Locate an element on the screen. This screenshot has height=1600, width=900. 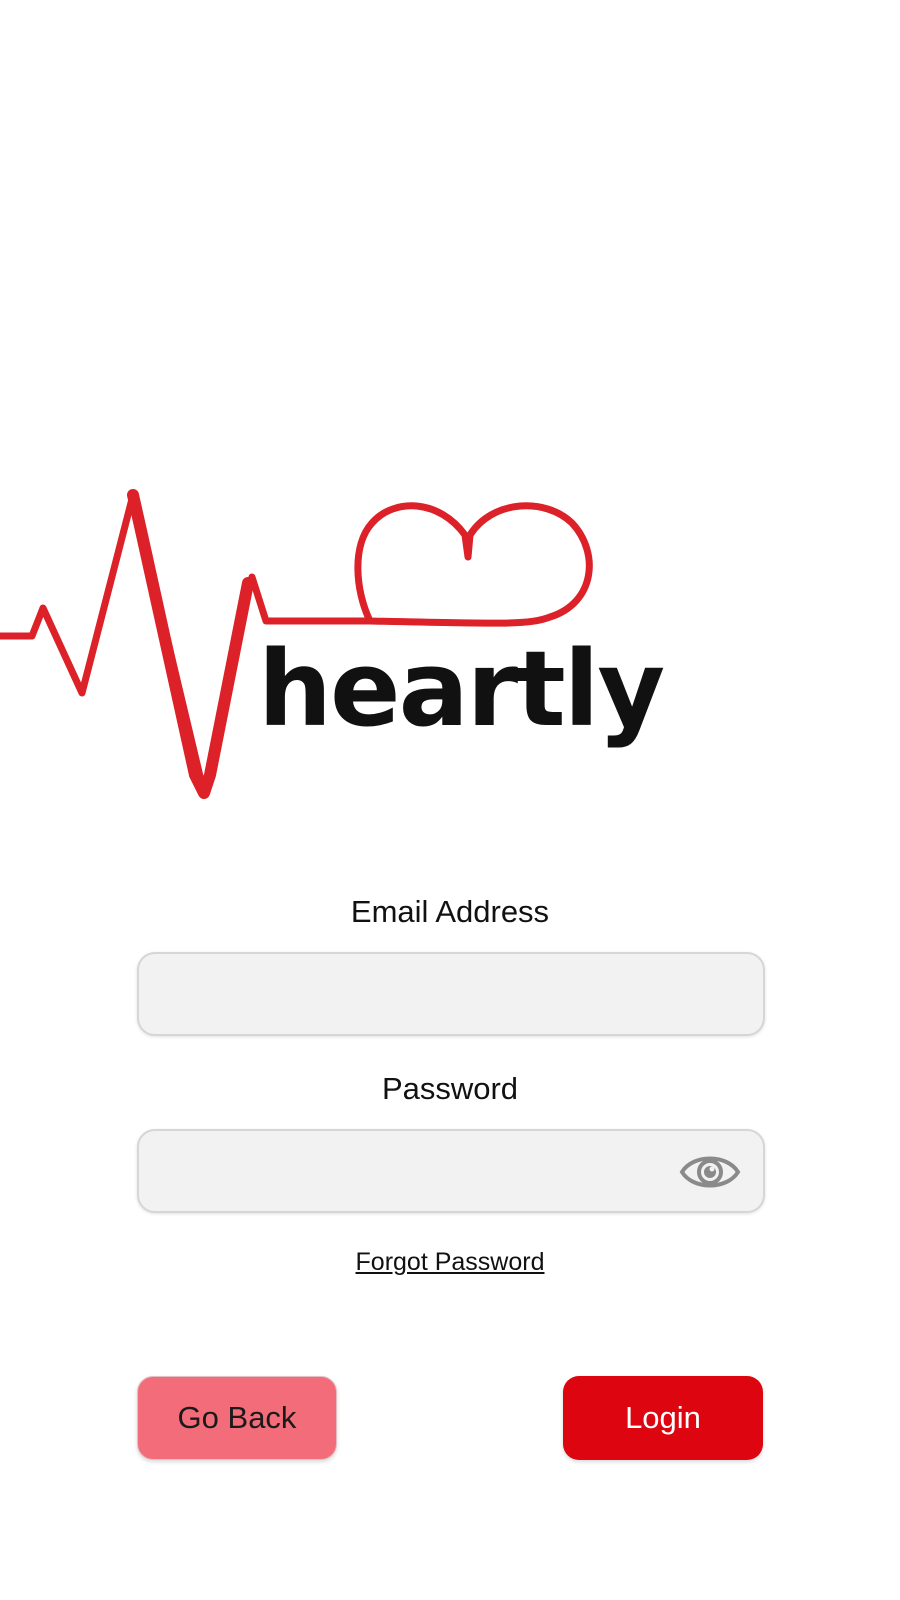
email-label: Email Address is located at coordinates (450, 911).